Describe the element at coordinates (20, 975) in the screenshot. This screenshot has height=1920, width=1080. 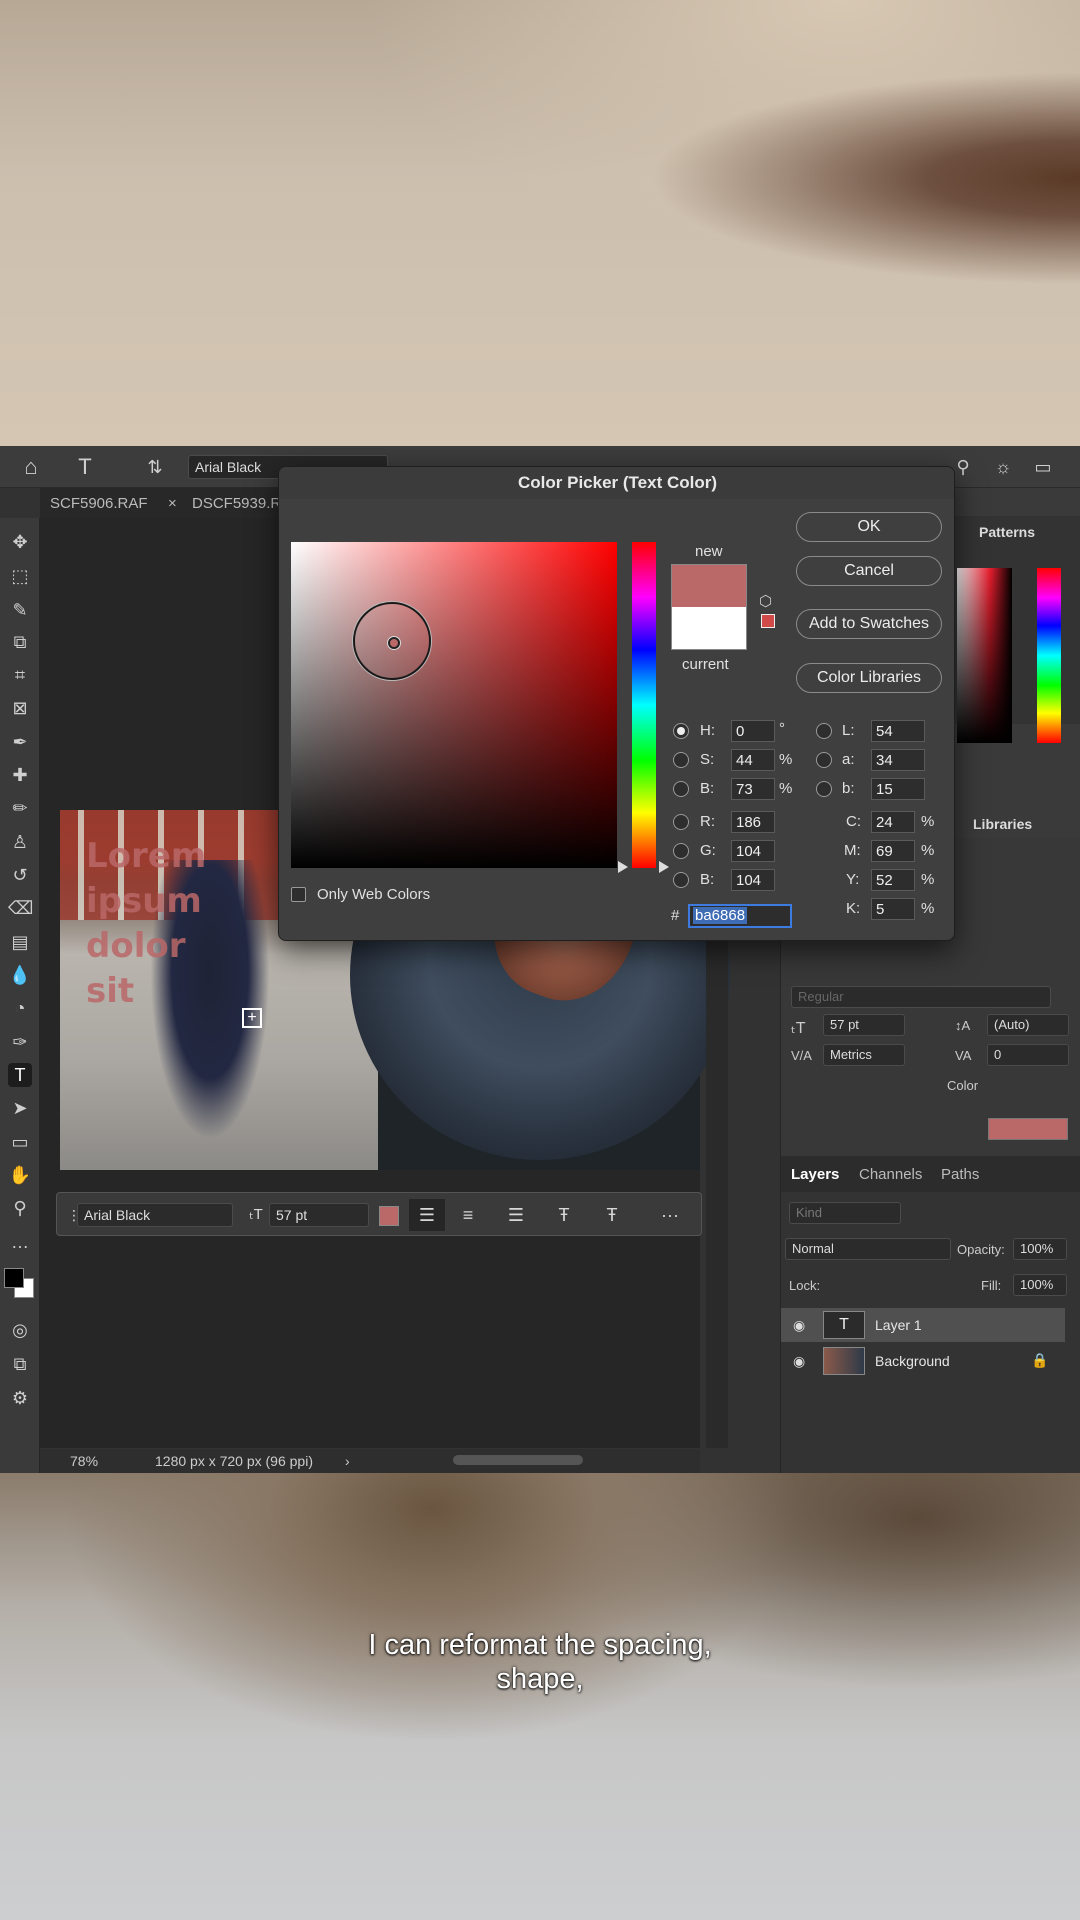
I see `blur-tool-icon: 💧` at that location.